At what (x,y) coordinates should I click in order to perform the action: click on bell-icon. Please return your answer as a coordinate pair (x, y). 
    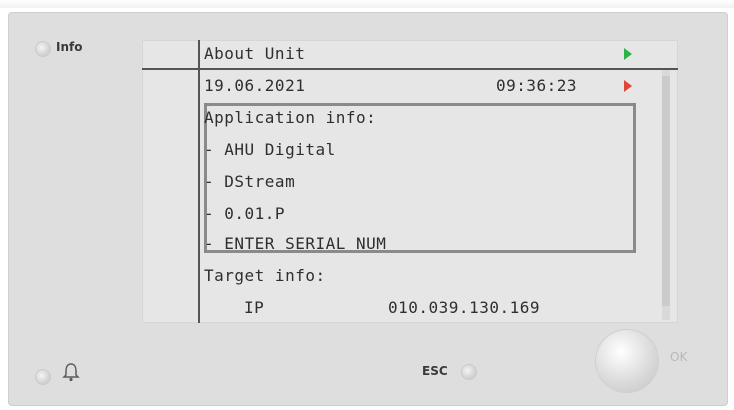
    Looking at the image, I should click on (71, 372).